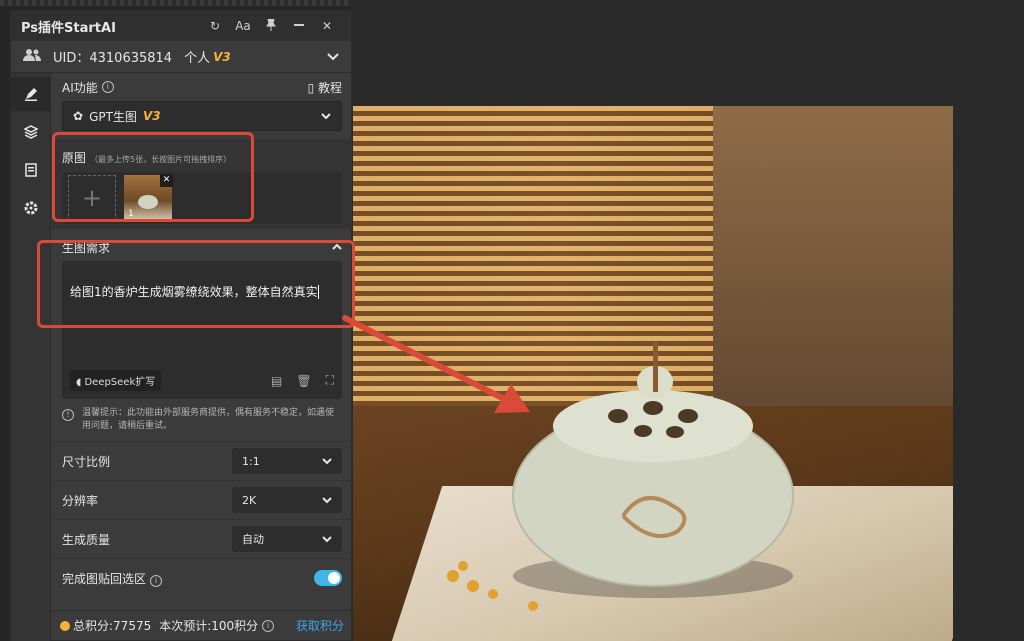  Describe the element at coordinates (112, 626) in the screenshot. I see `total-points: 总积分:77575` at that location.